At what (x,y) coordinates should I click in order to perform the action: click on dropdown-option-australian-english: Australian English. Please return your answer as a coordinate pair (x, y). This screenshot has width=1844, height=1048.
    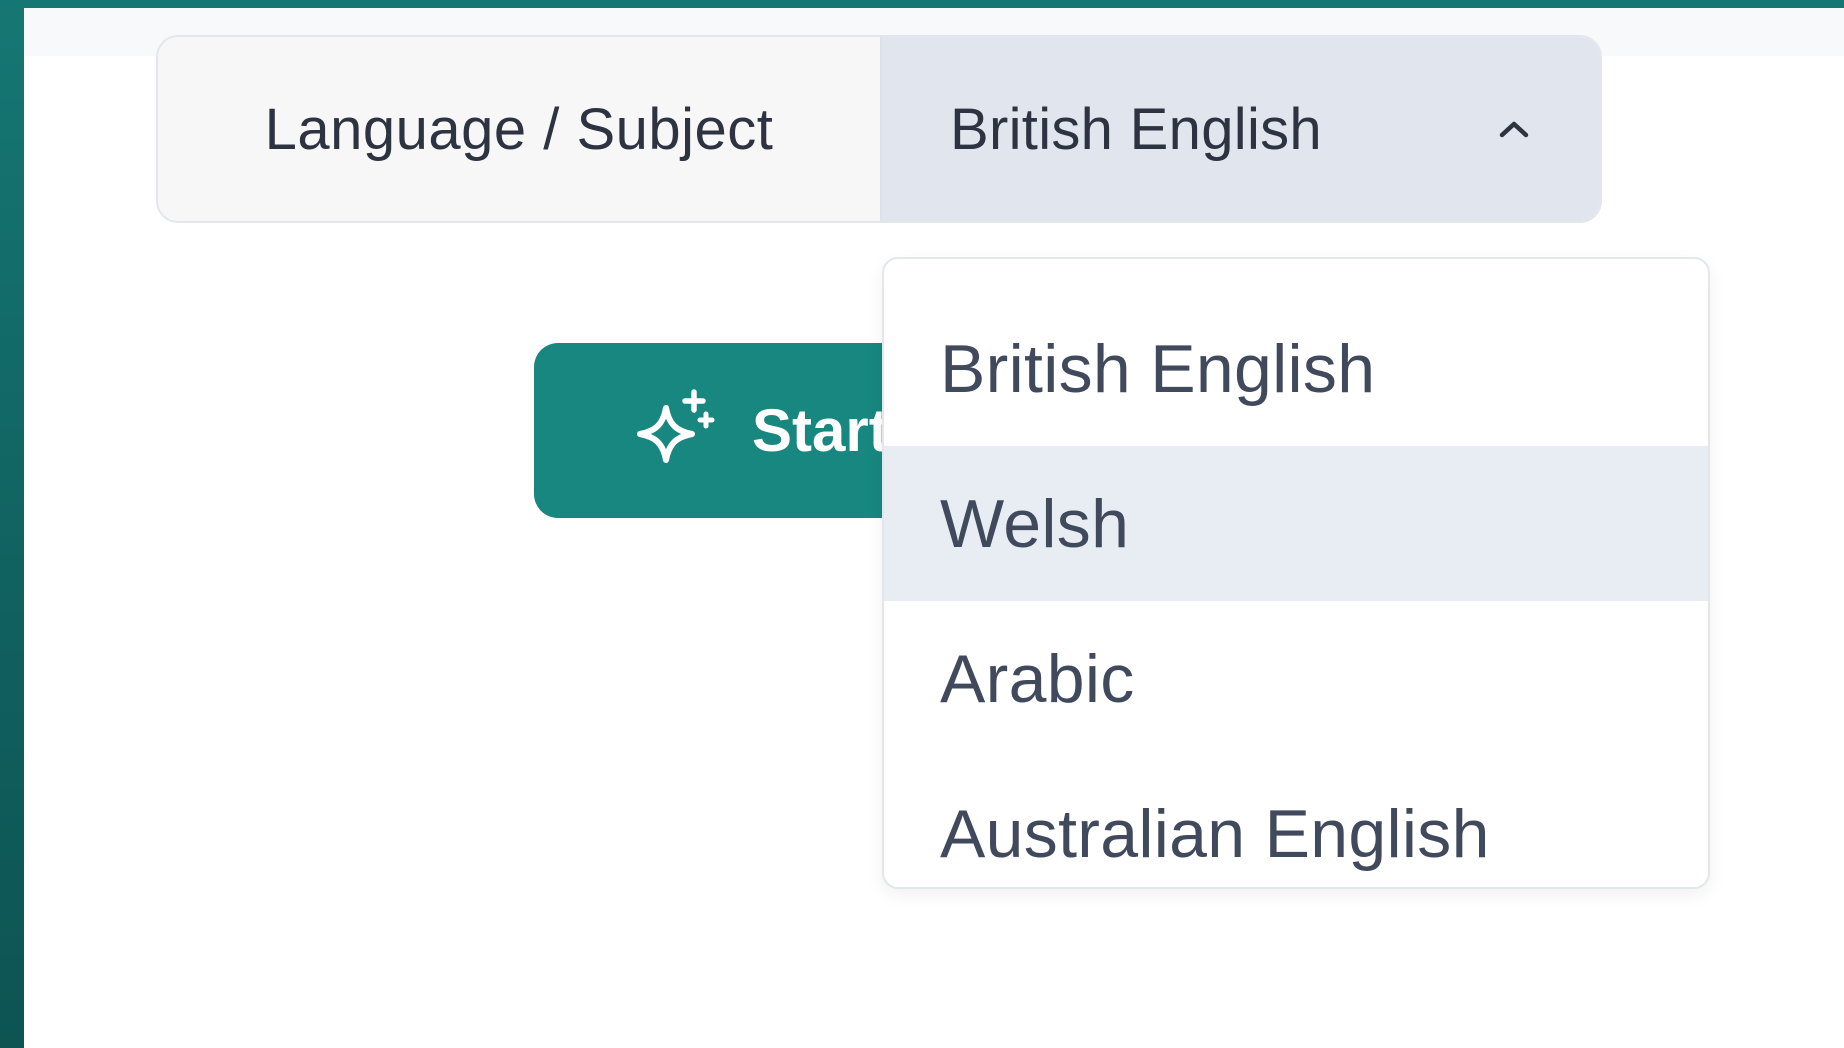
    Looking at the image, I should click on (1296, 821).